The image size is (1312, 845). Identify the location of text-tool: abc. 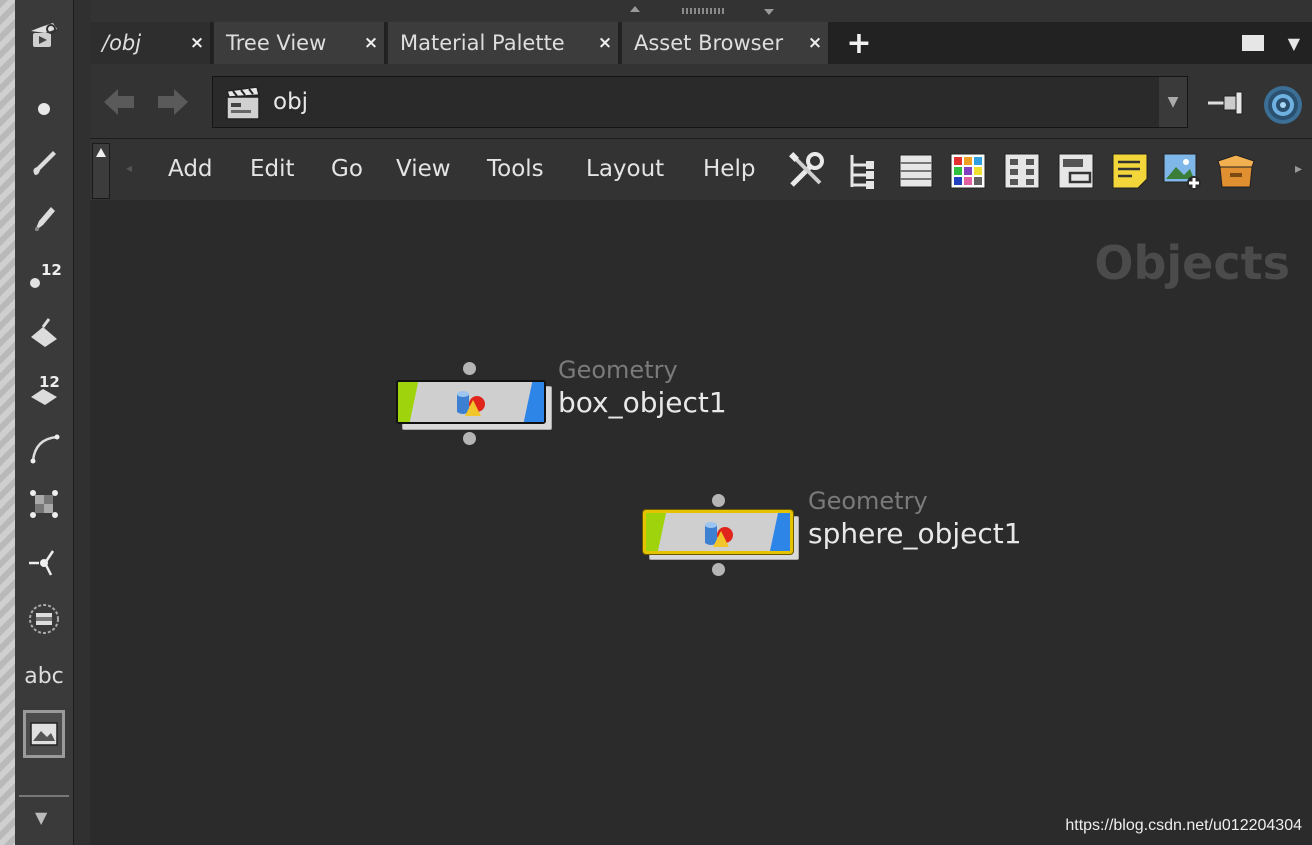
(44, 676).